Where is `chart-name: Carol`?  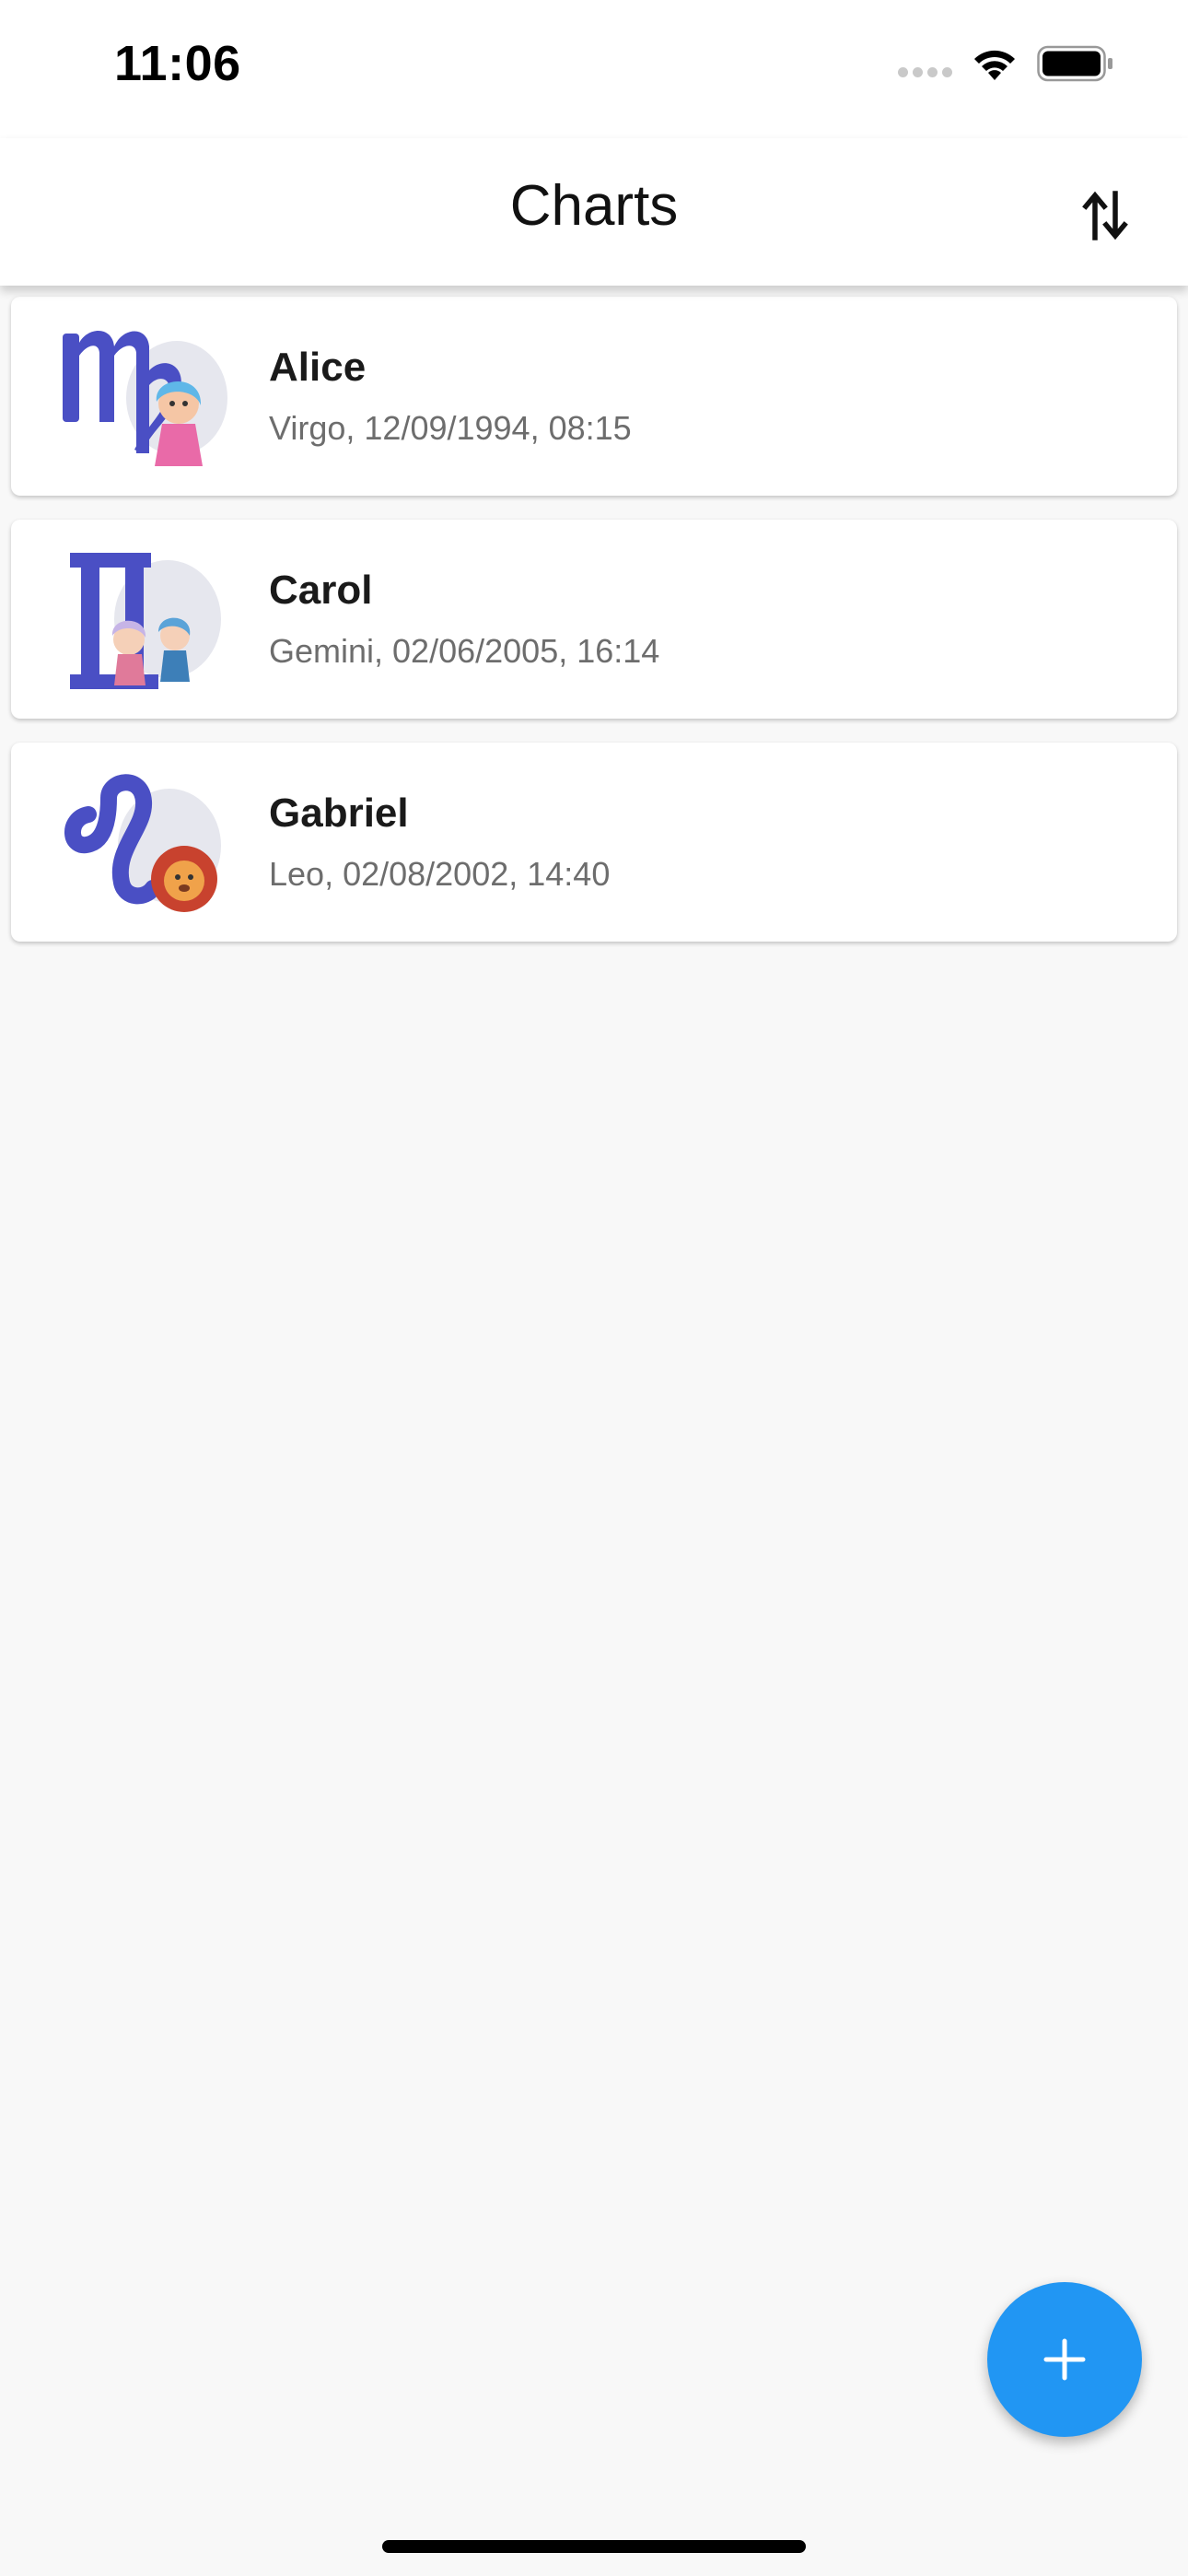 chart-name: Carol is located at coordinates (321, 590).